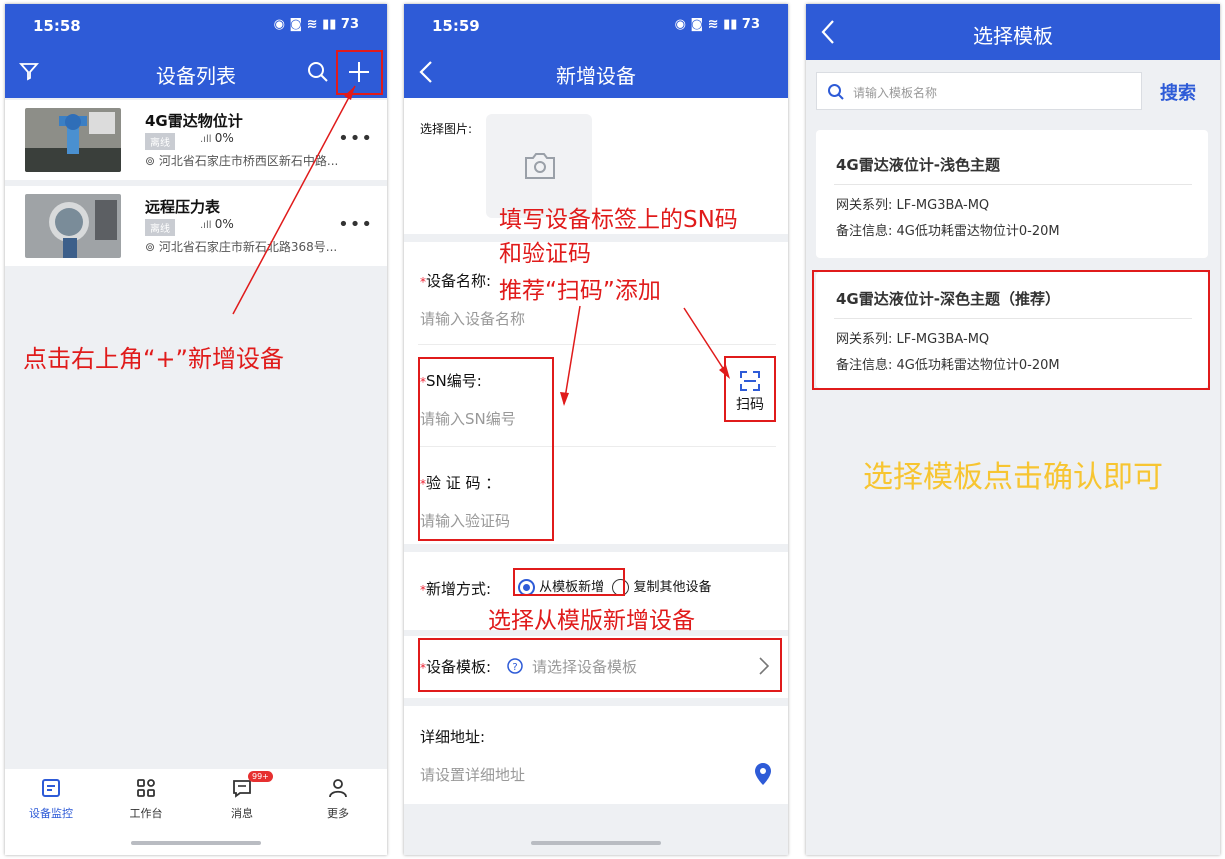  Describe the element at coordinates (913, 205) in the screenshot. I see `template-gateway: 网关系列: LF-MG3BA-MQ` at that location.